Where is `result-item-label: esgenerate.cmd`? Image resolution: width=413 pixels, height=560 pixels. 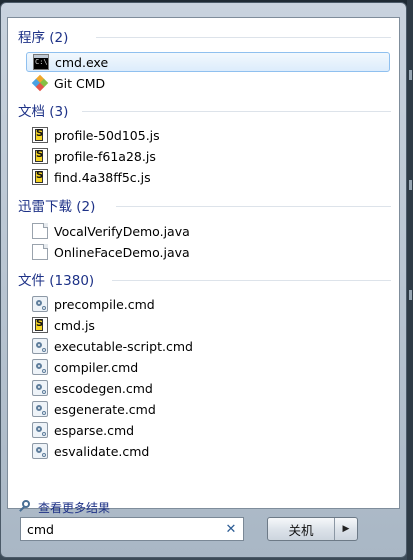
result-item-label: esgenerate.cmd is located at coordinates (105, 409).